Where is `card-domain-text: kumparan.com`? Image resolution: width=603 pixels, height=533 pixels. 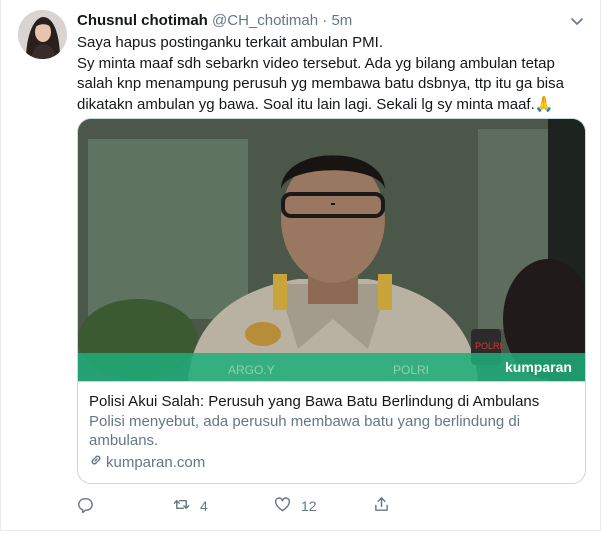
card-domain-text: kumparan.com is located at coordinates (156, 462).